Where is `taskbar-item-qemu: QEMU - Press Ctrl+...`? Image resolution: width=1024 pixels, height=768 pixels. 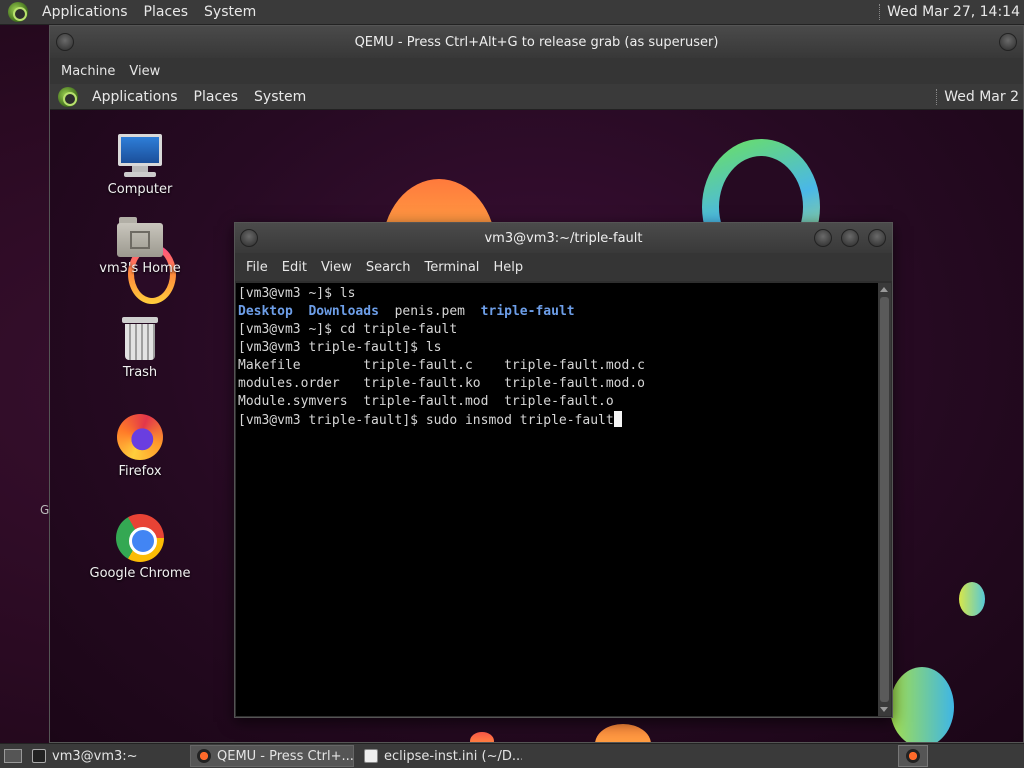
taskbar-item-qemu: QEMU - Press Ctrl+... is located at coordinates (272, 756).